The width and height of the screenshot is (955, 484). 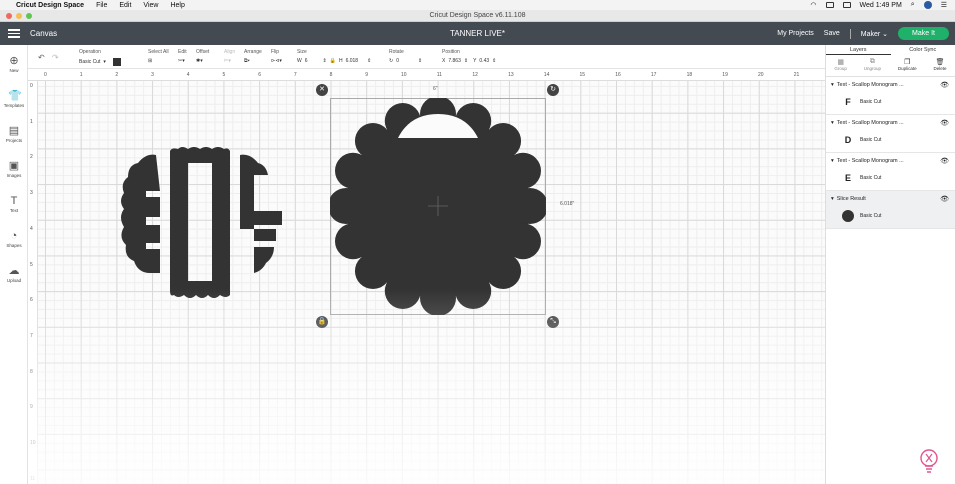 What do you see at coordinates (101, 5) in the screenshot?
I see `menu-file: File` at bounding box center [101, 5].